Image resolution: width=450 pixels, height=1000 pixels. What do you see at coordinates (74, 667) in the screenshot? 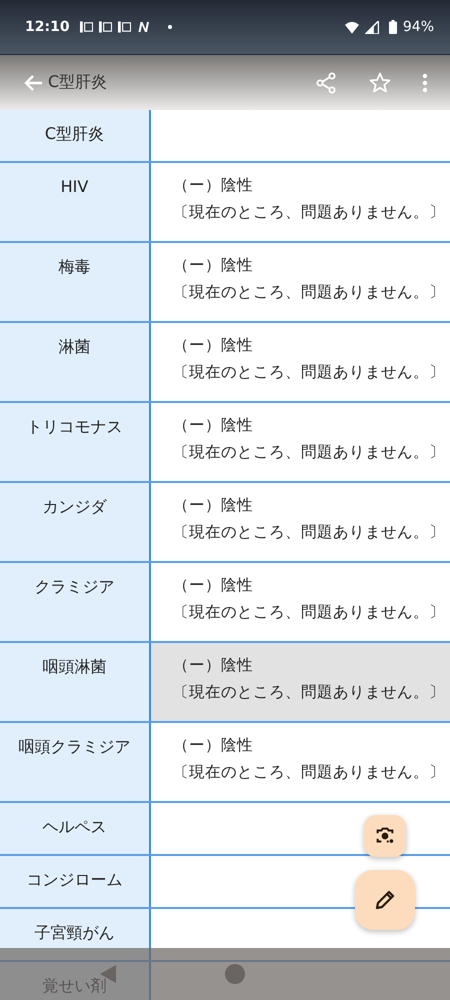
I see `item-name: 咽頭淋菌` at bounding box center [74, 667].